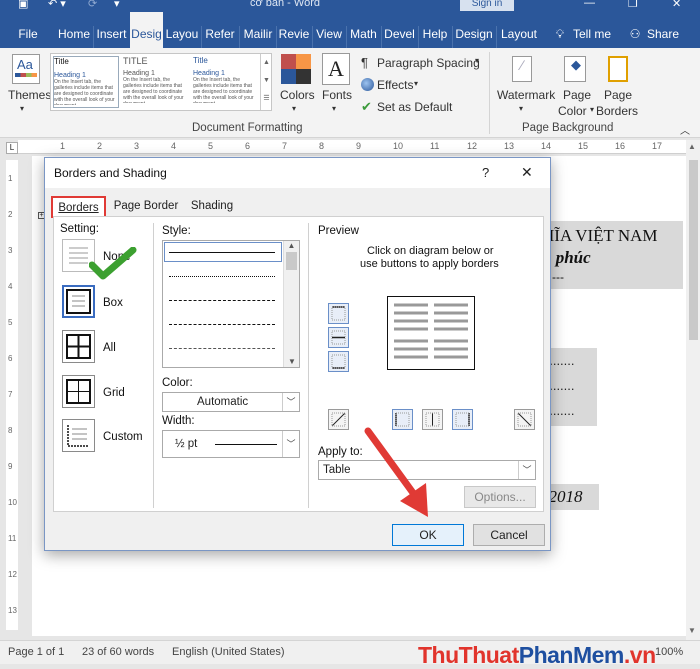  What do you see at coordinates (78, 391) in the screenshot?
I see `setting-grid-option` at bounding box center [78, 391].